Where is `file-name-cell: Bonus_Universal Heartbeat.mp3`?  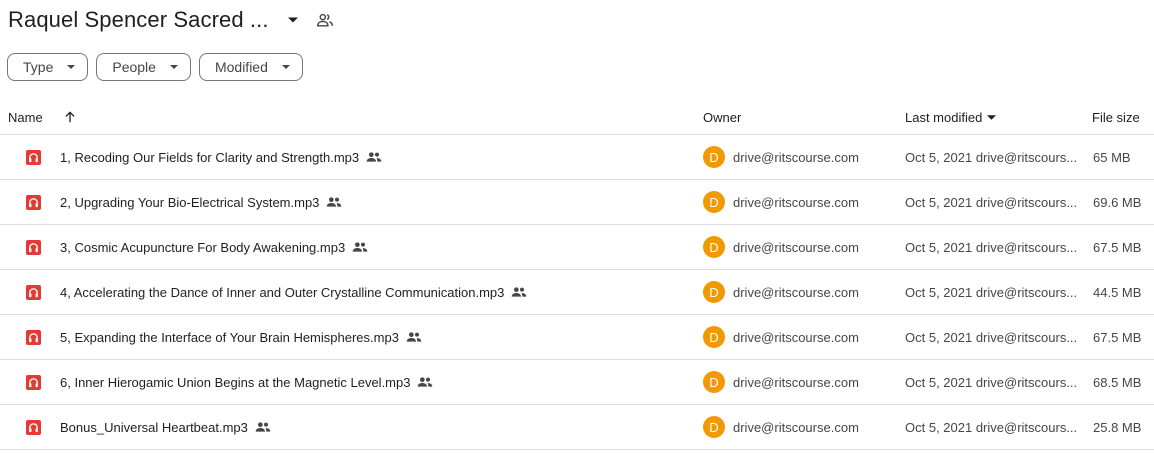 file-name-cell: Bonus_Universal Heartbeat.mp3 is located at coordinates (165, 427).